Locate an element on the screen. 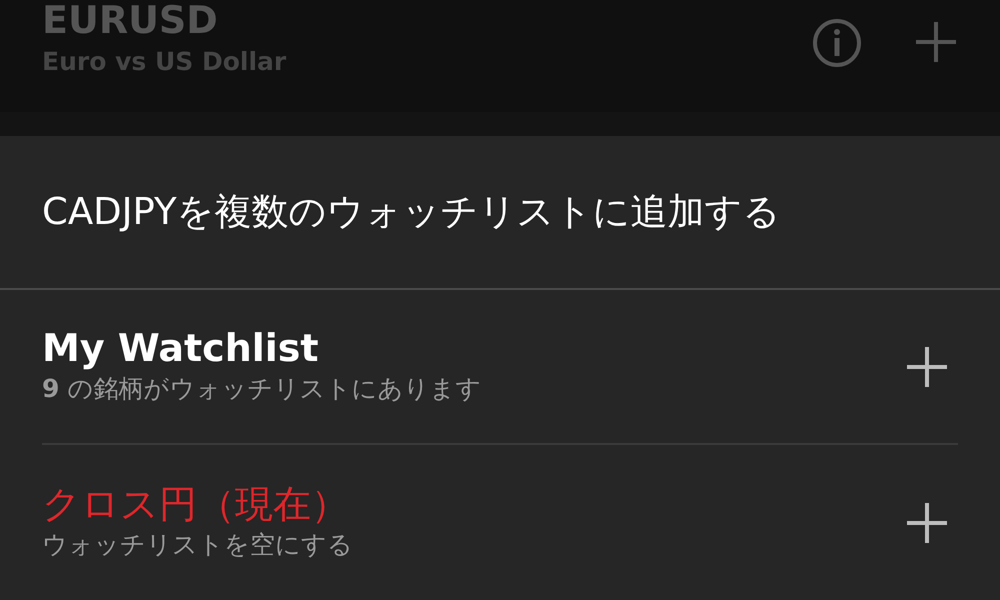  watchlist-name: My Watchlist is located at coordinates (474, 348).